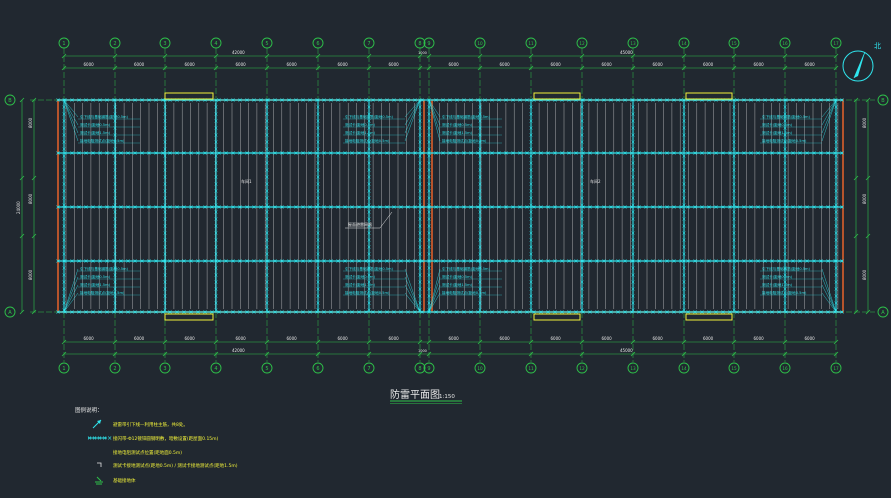  Describe the element at coordinates (861, 62) in the screenshot. I see `north-arrow-icon: 北` at that location.